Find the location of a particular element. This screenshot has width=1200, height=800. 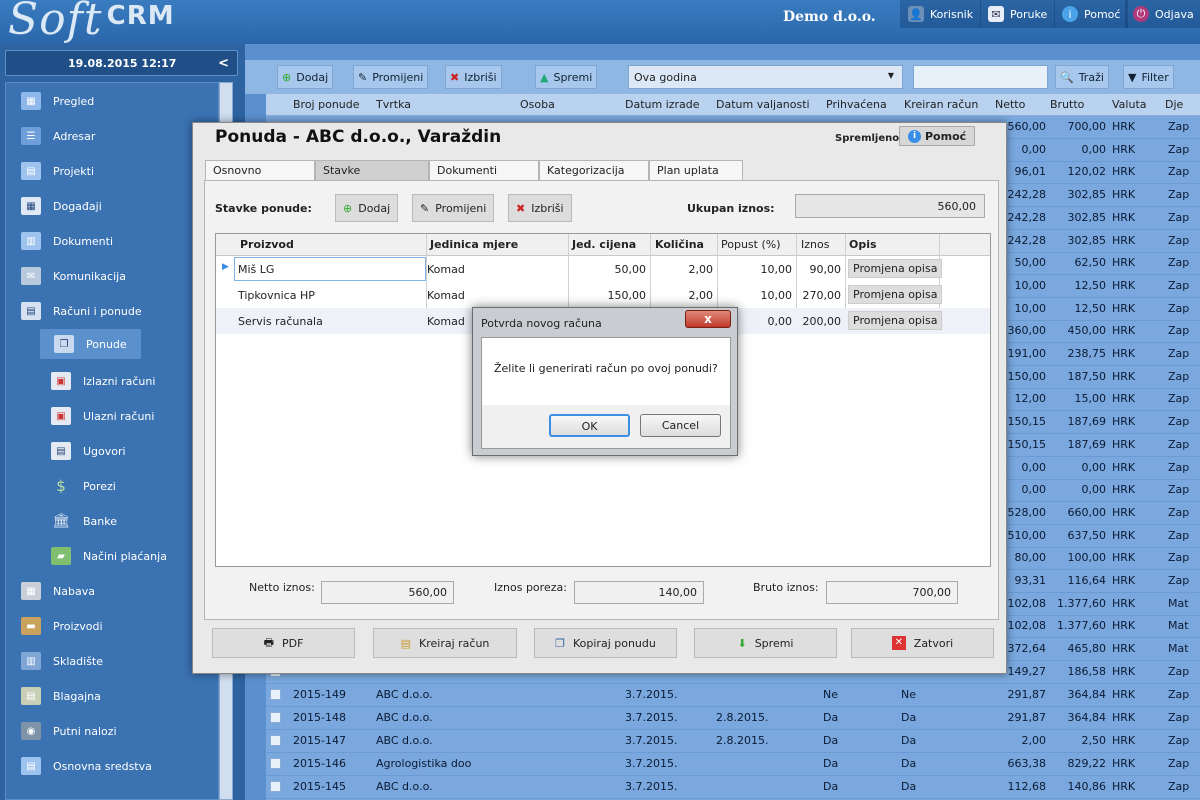

purchase-icon: ▦ is located at coordinates (31, 591).